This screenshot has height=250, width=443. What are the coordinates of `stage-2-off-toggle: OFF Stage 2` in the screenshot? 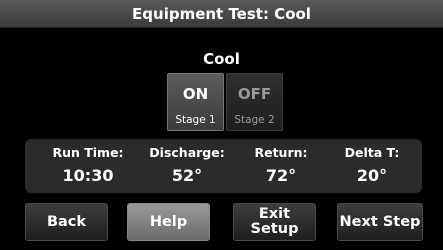 It's located at (254, 102).